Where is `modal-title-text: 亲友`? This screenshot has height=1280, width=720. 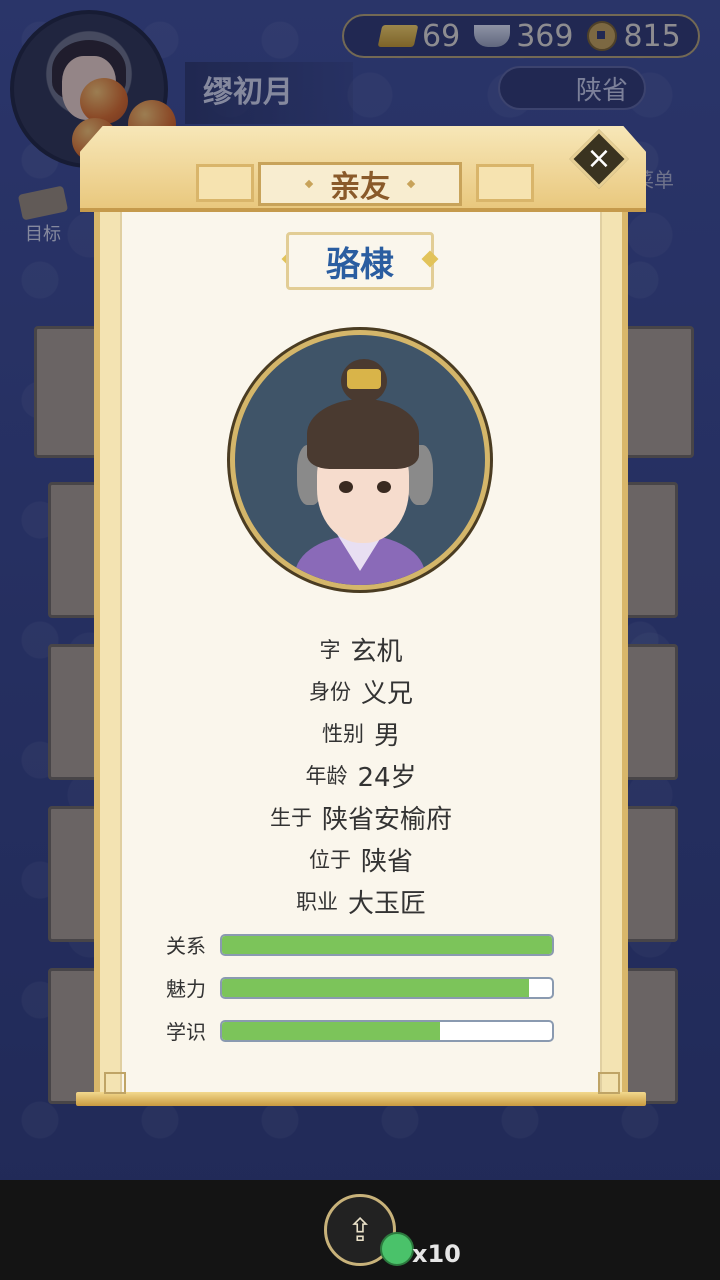 modal-title-text: 亲友 is located at coordinates (360, 187).